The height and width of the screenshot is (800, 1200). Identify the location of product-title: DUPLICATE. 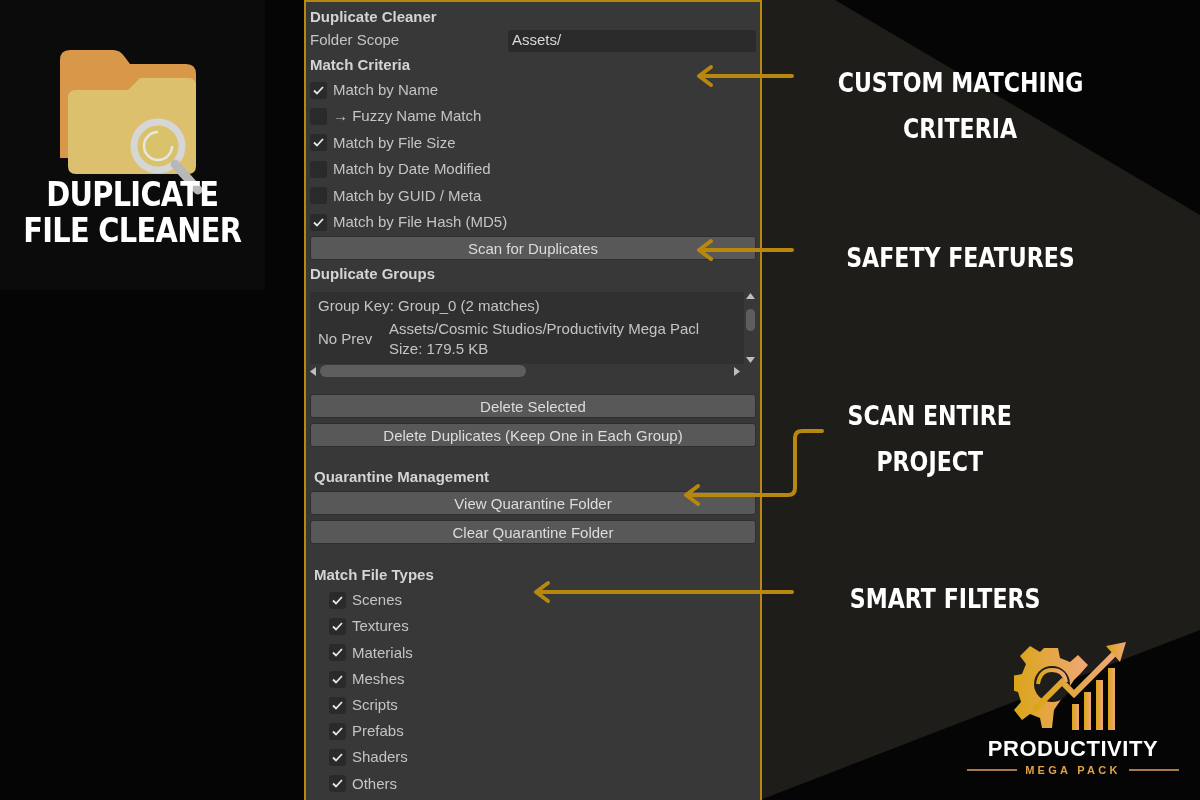
(132, 194).